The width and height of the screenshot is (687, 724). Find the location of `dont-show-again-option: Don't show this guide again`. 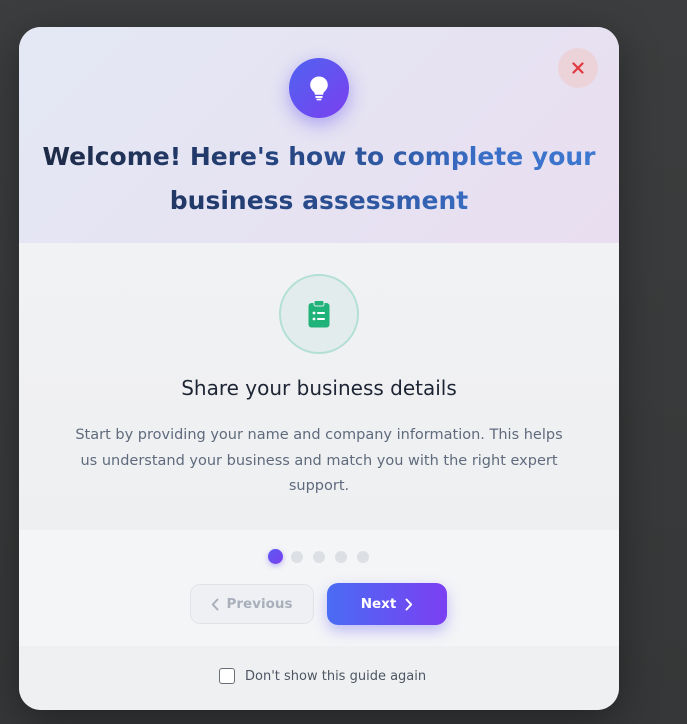

dont-show-again-option: Don't show this guide again is located at coordinates (322, 676).